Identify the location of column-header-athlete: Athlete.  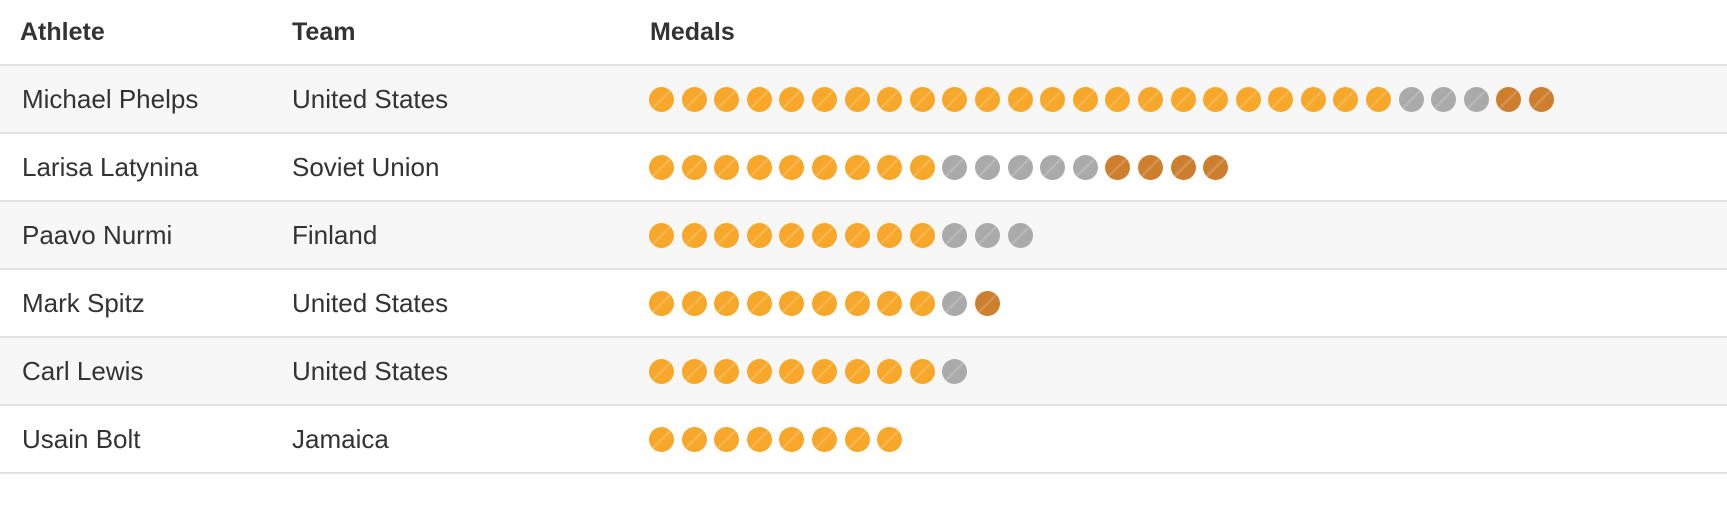
(138, 32).